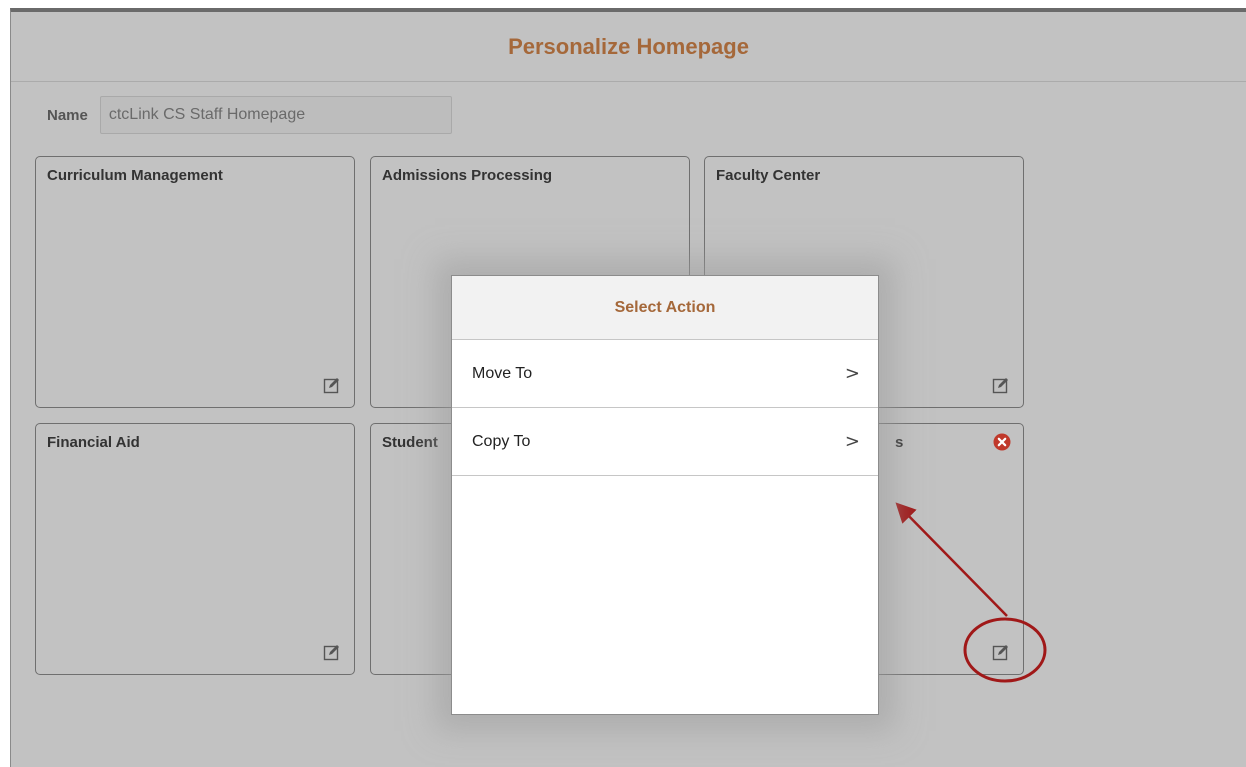 The width and height of the screenshot is (1246, 767). What do you see at coordinates (135, 175) in the screenshot?
I see `tile-title: Curriculum Management` at bounding box center [135, 175].